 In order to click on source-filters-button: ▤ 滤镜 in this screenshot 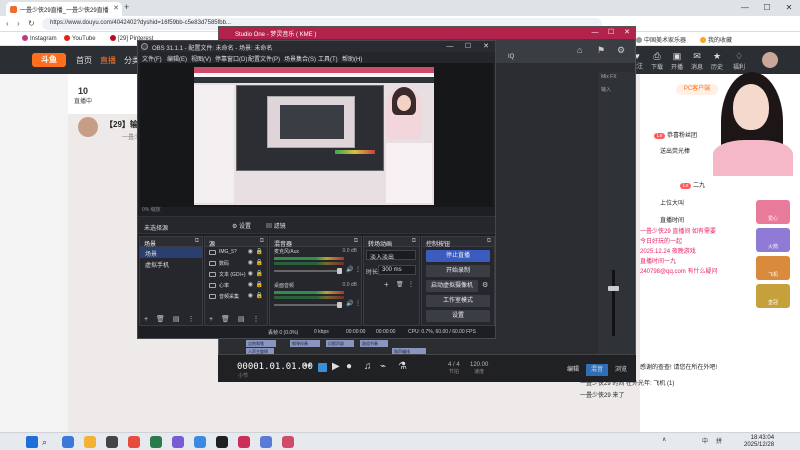, I will do `click(276, 225)`.